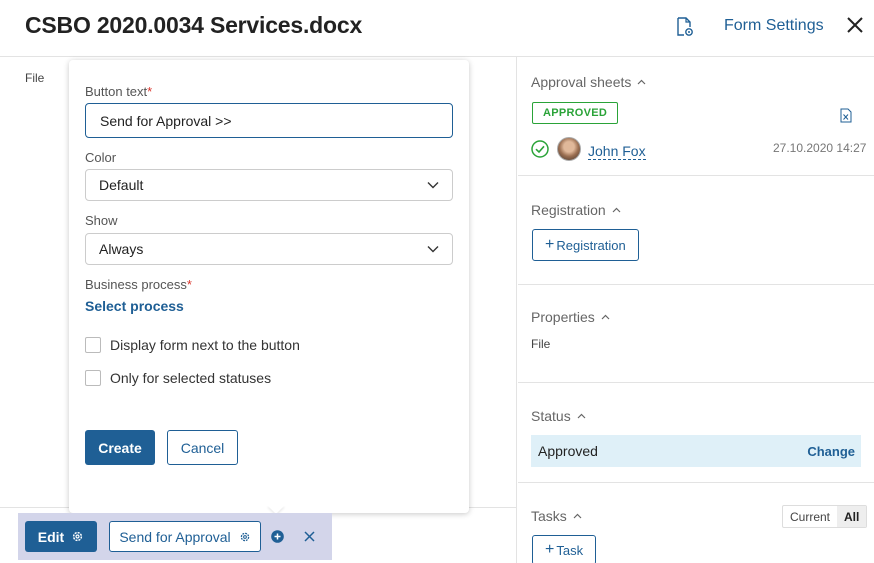  What do you see at coordinates (120, 447) in the screenshot?
I see `create-button: Create` at bounding box center [120, 447].